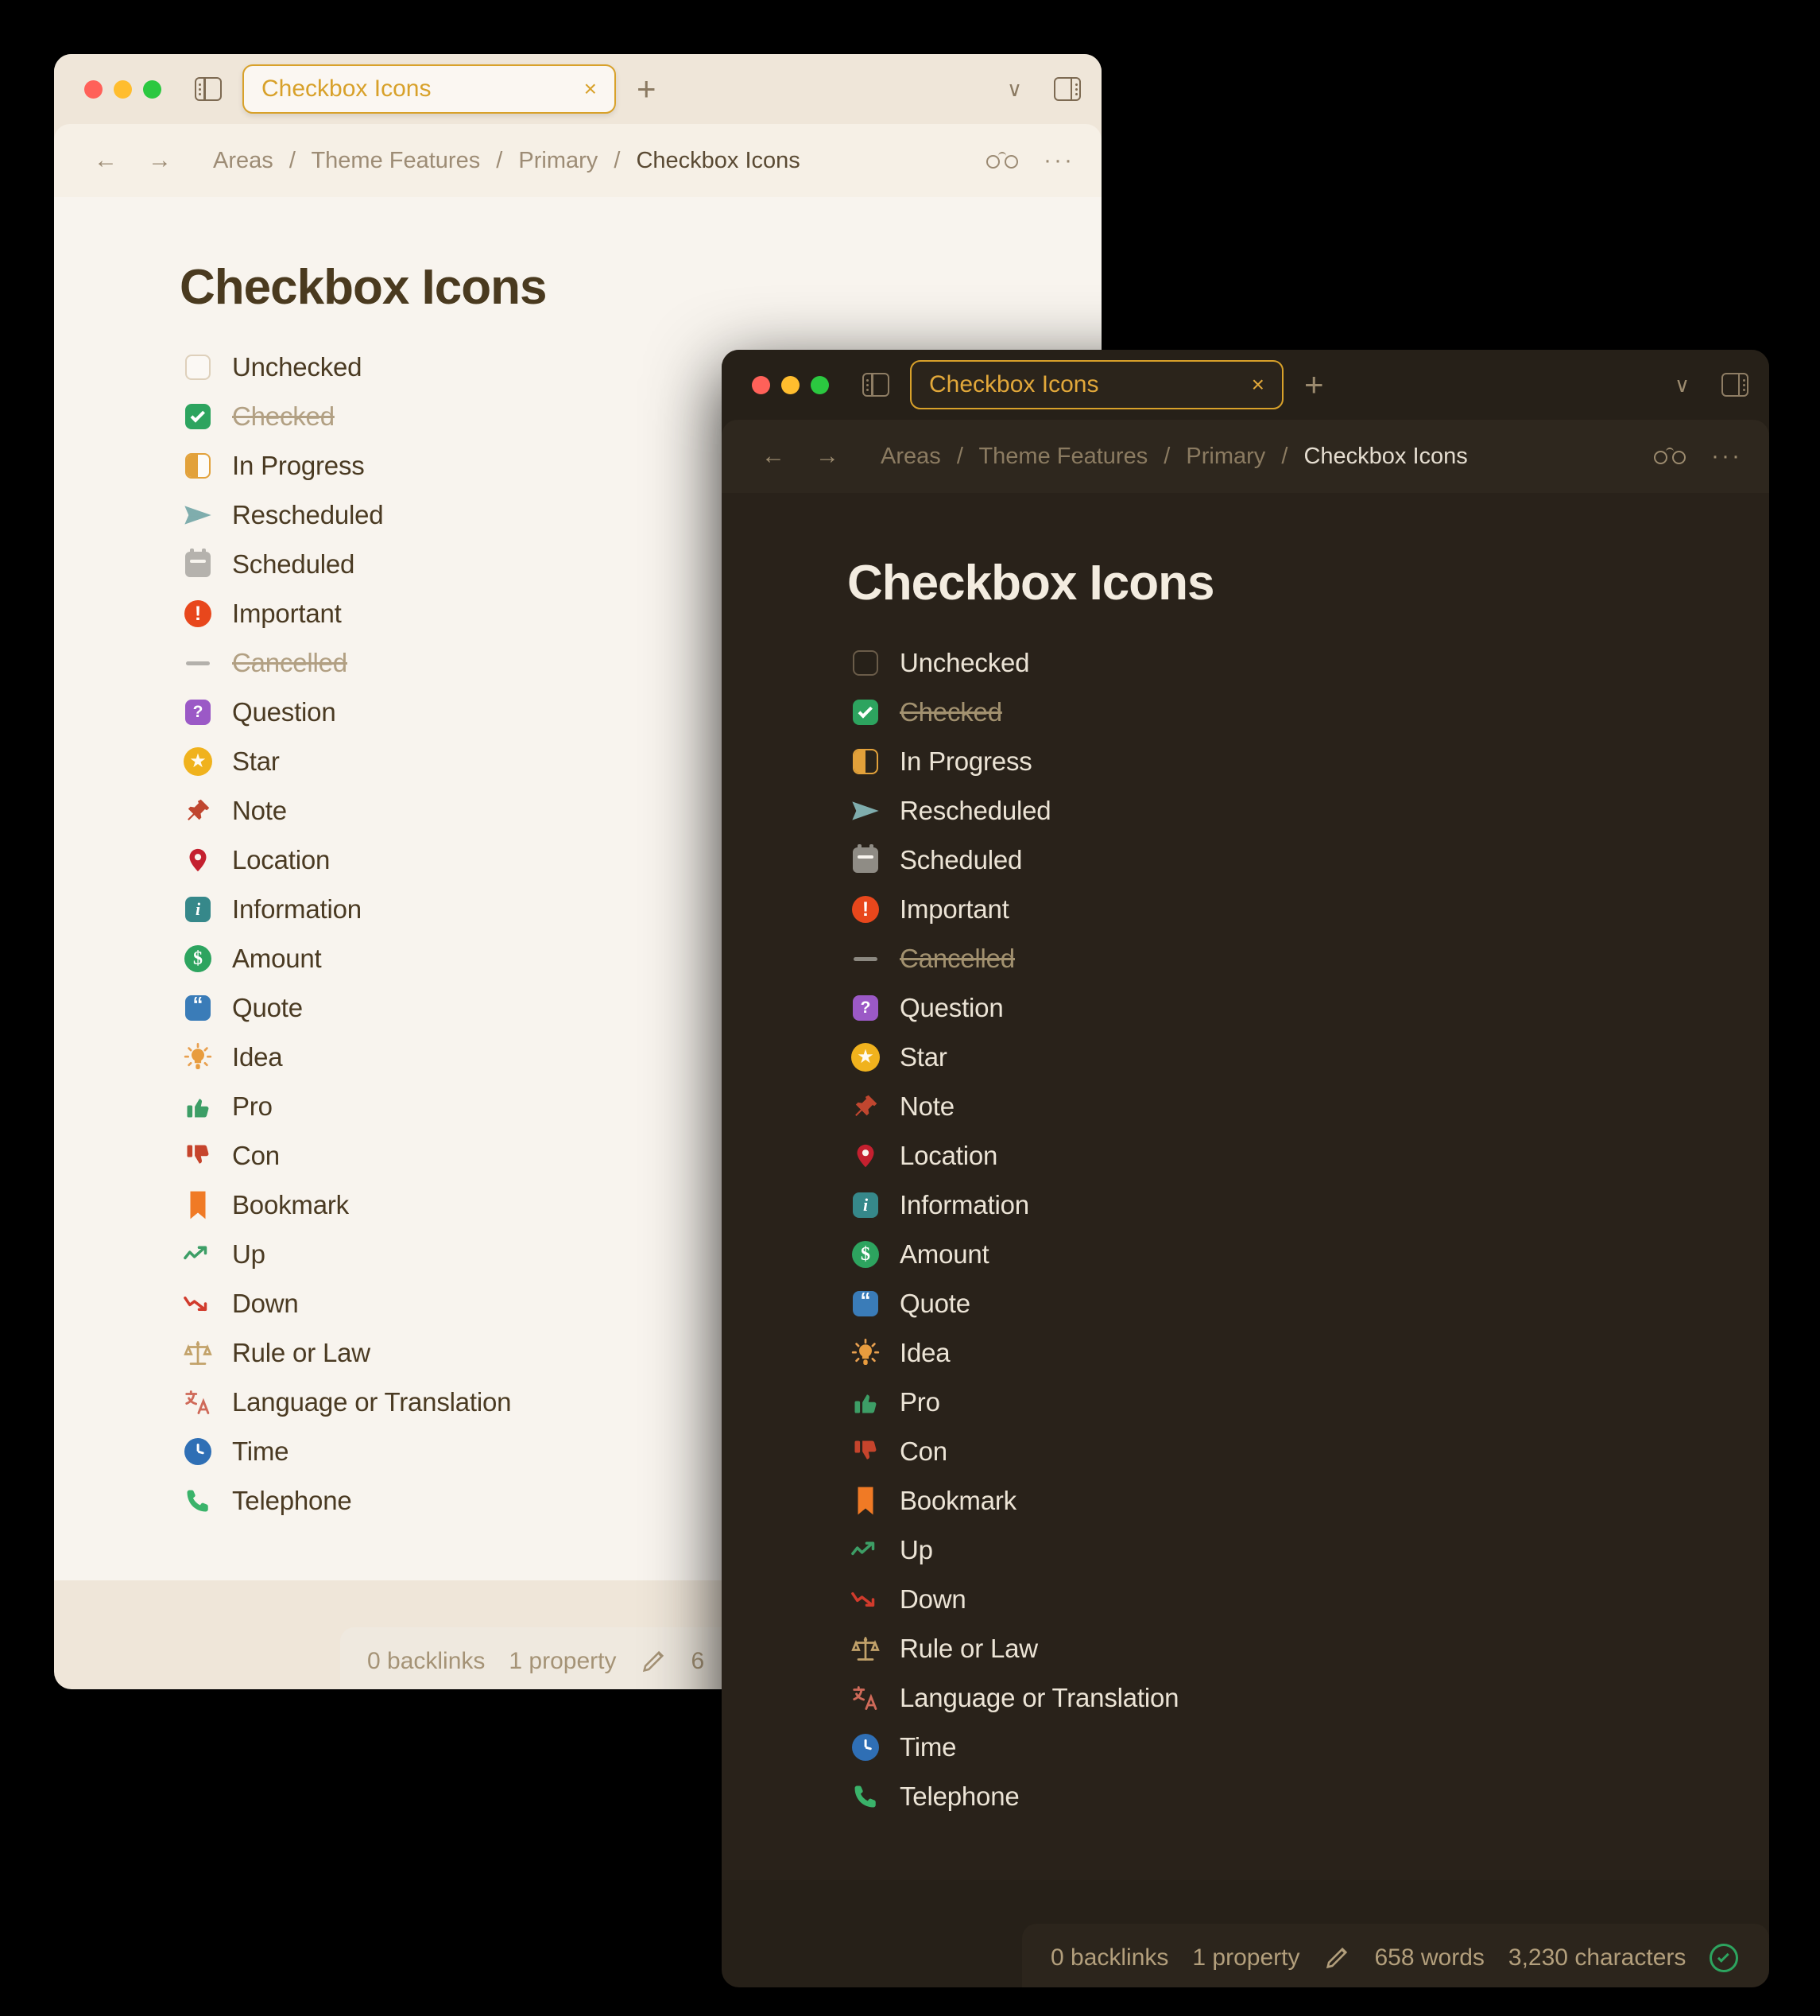  Describe the element at coordinates (1308, 1303) in the screenshot. I see `checkbox-list-item: “ Quote` at that location.